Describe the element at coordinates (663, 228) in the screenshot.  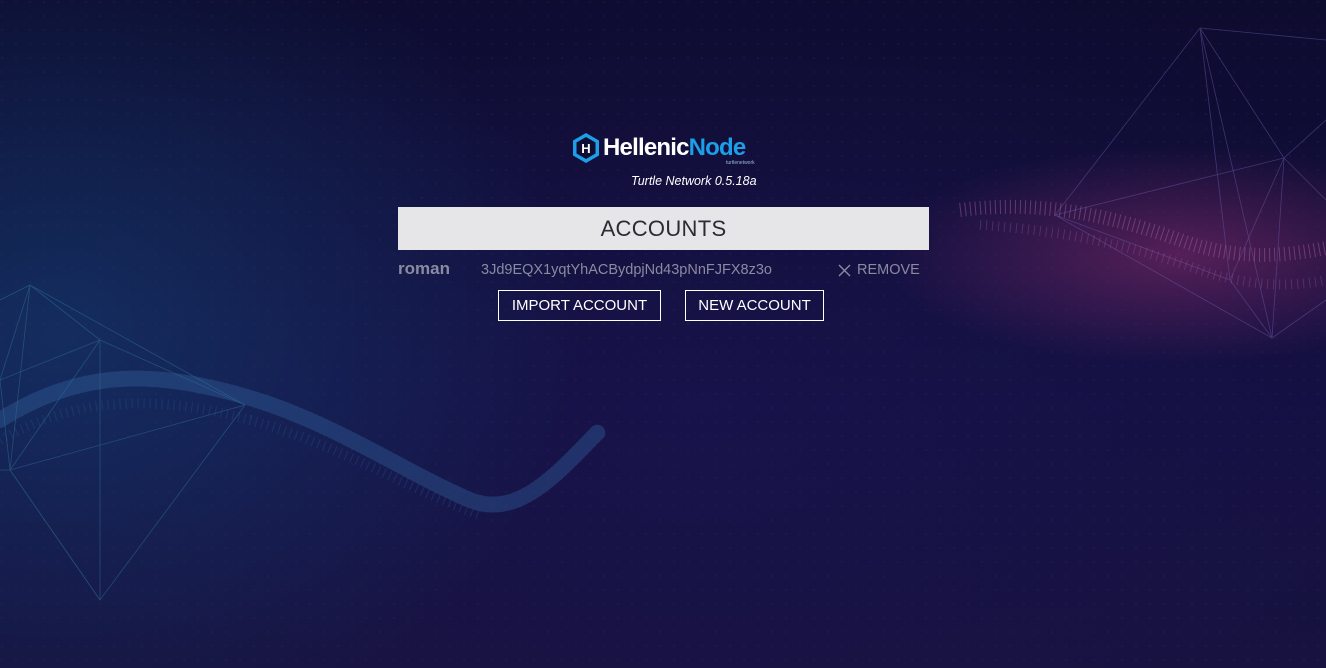
I see `accounts-header: ACCOUNTS` at that location.